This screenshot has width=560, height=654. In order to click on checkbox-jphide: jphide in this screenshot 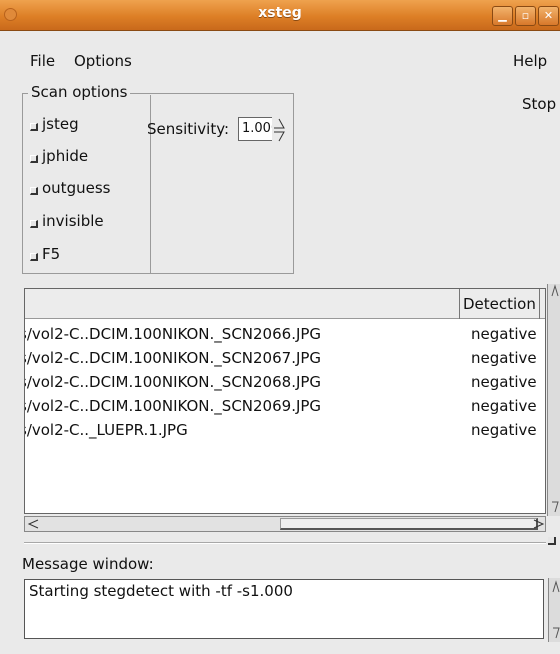, I will do `click(59, 156)`.